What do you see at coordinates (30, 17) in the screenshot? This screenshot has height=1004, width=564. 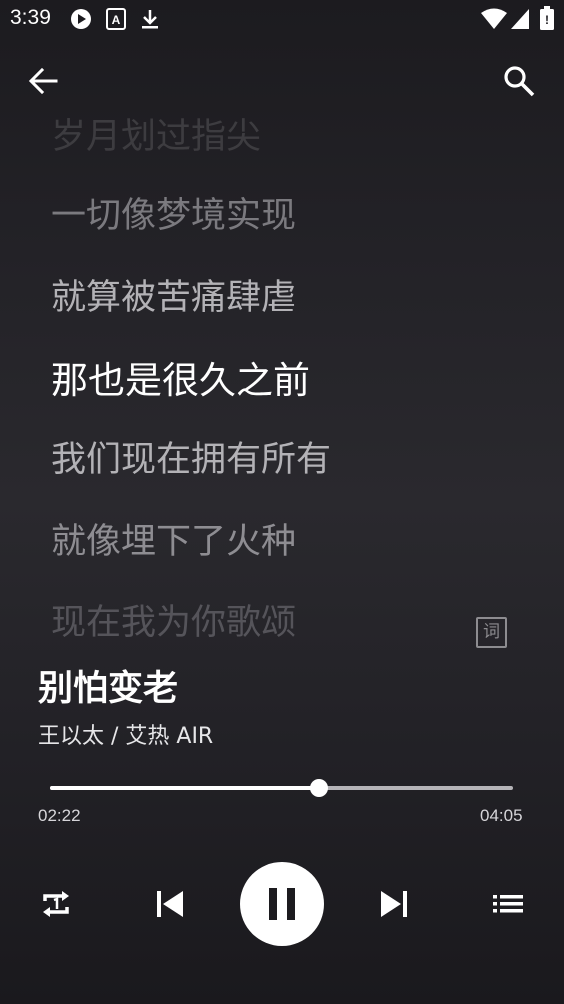 I see `status-time: 3:39` at bounding box center [30, 17].